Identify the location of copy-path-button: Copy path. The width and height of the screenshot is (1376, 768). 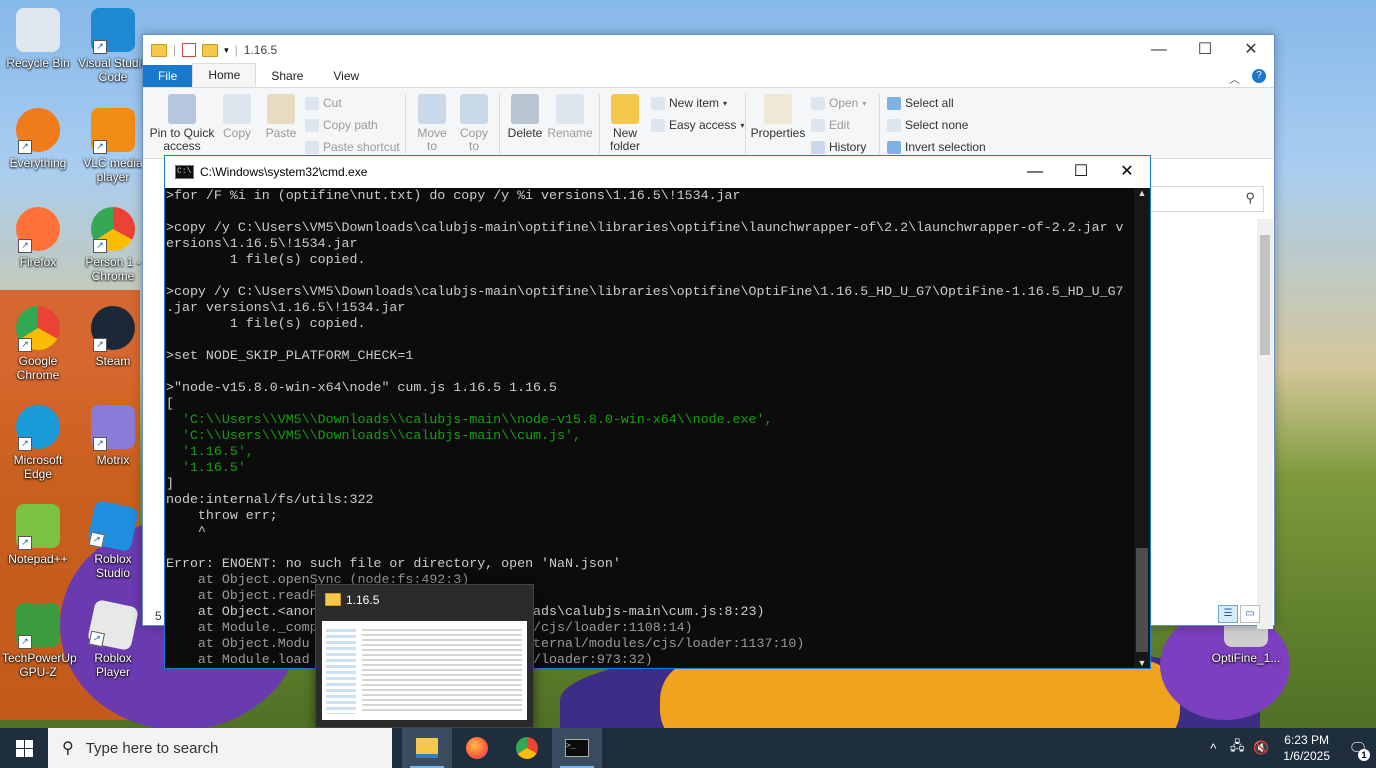
(341, 125).